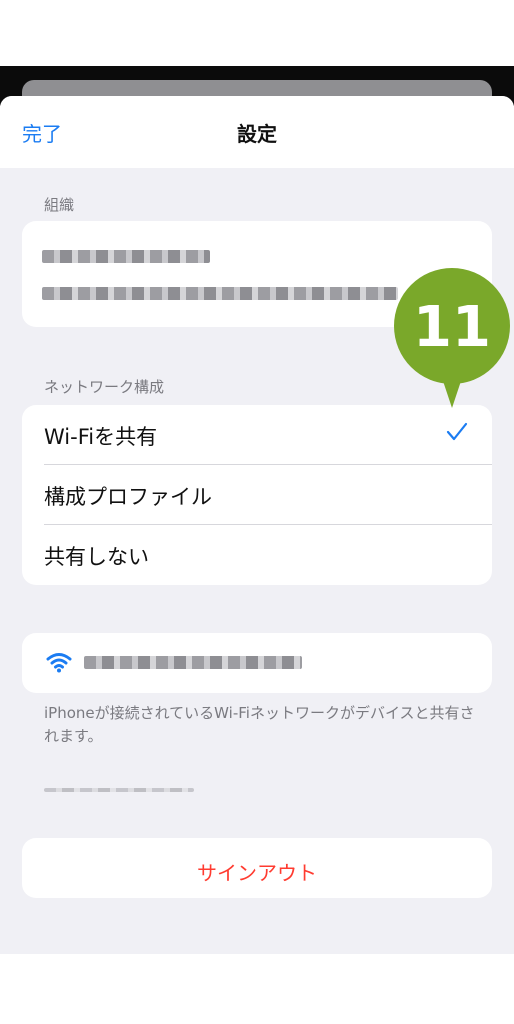 The width and height of the screenshot is (514, 1024). What do you see at coordinates (257, 555) in the screenshot?
I see `option-do-not-share: 共有しない` at bounding box center [257, 555].